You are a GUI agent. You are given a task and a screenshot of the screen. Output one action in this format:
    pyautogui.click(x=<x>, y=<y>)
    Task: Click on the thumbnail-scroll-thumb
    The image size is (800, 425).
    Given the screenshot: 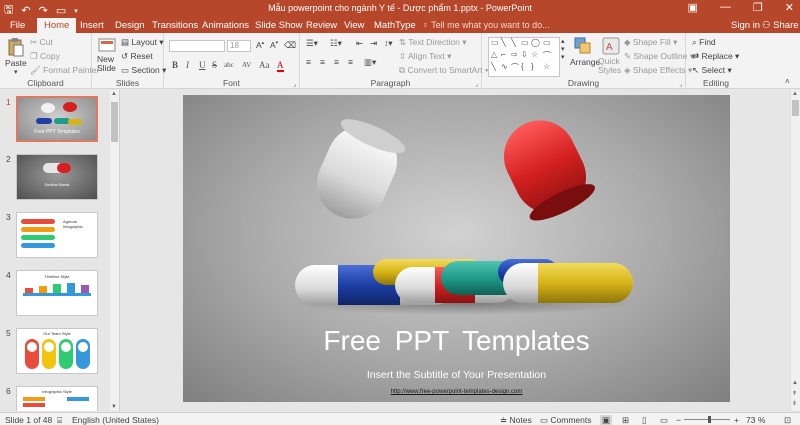 What is the action you would take?
    pyautogui.click(x=114, y=122)
    